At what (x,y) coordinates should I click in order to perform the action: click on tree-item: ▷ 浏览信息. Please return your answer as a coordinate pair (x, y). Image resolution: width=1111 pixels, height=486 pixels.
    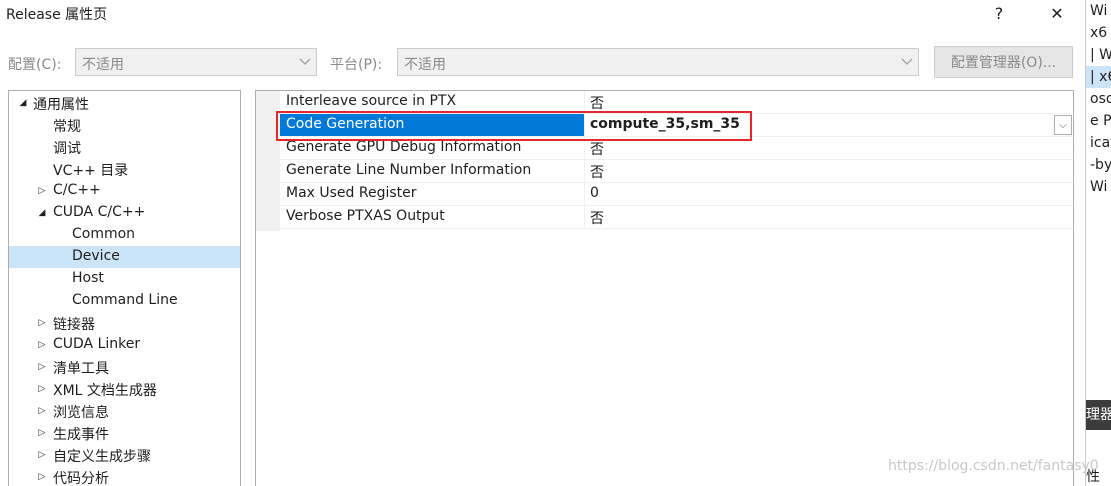
    Looking at the image, I should click on (124, 411).